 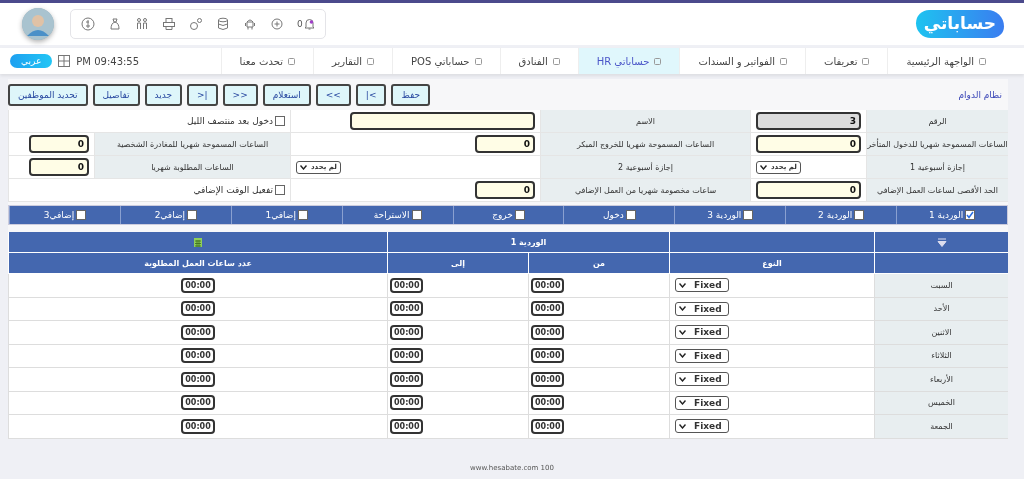 What do you see at coordinates (352, 61) in the screenshot?
I see `nav-tab: التقارير` at bounding box center [352, 61].